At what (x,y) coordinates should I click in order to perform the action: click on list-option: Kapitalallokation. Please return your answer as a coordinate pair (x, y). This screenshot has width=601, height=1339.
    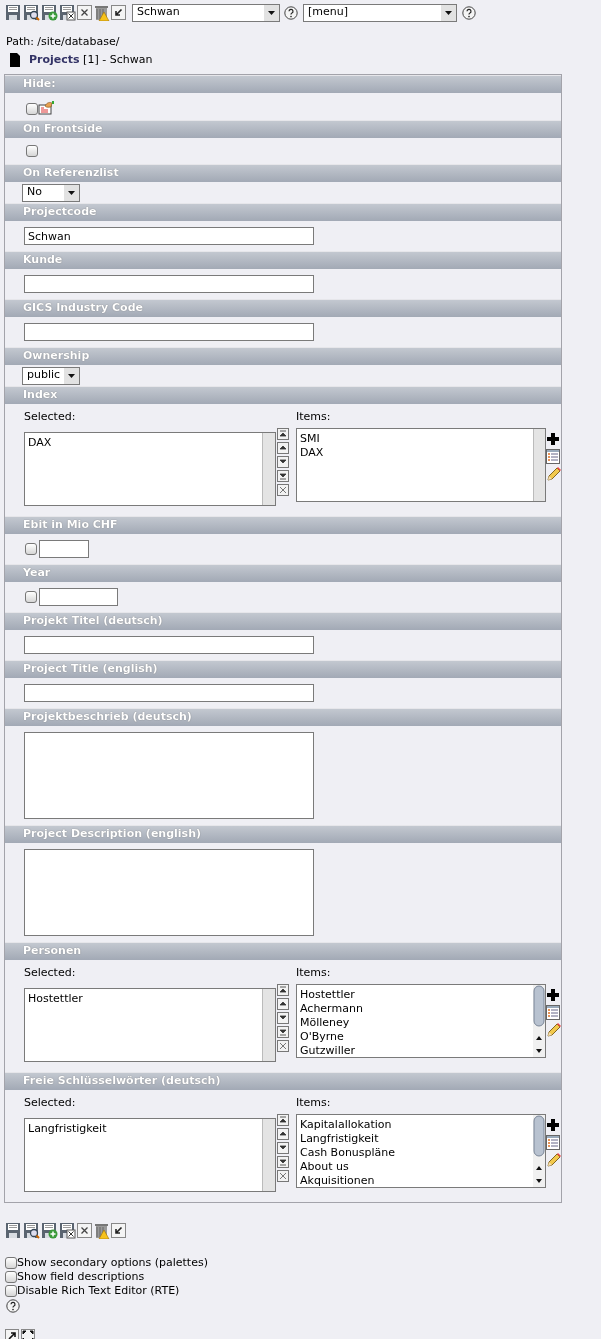
    Looking at the image, I should click on (416, 1124).